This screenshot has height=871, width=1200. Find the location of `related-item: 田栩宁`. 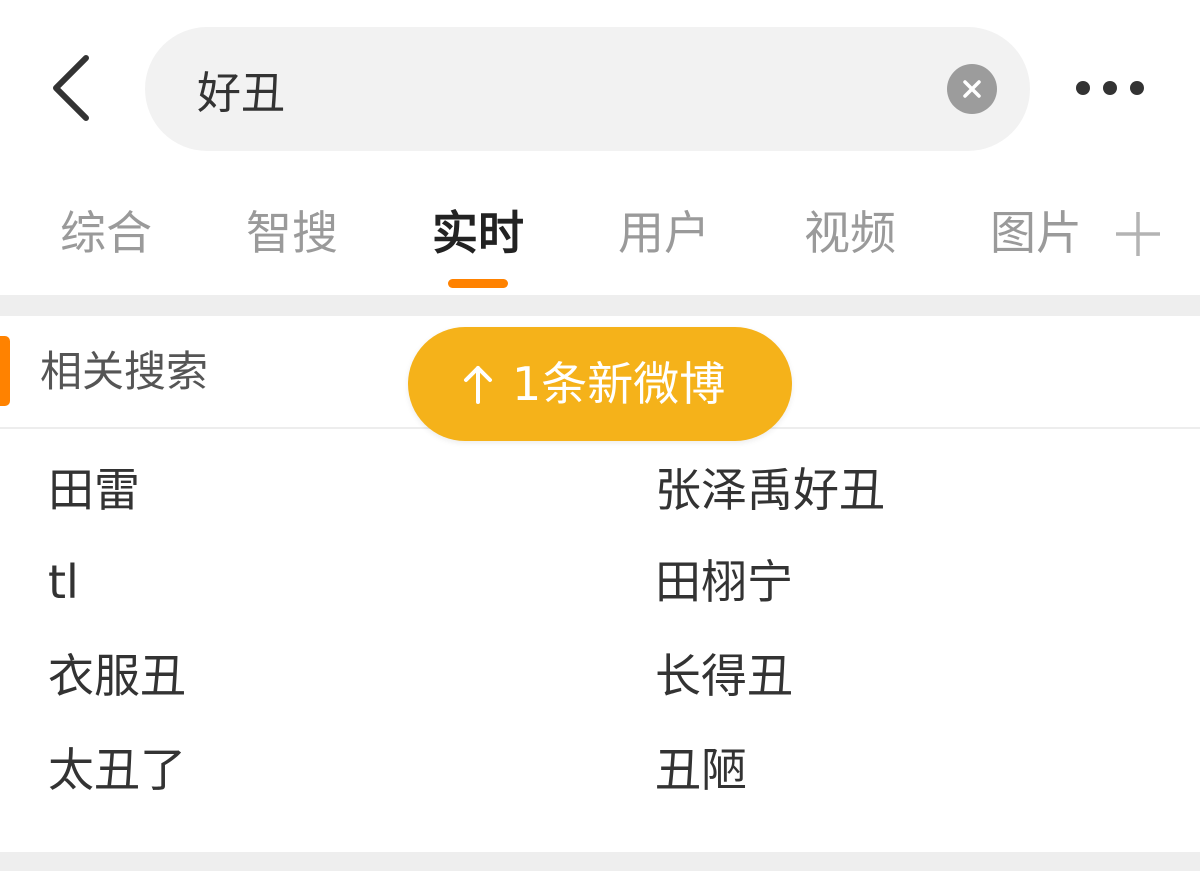

related-item: 田栩宁 is located at coordinates (724, 582).